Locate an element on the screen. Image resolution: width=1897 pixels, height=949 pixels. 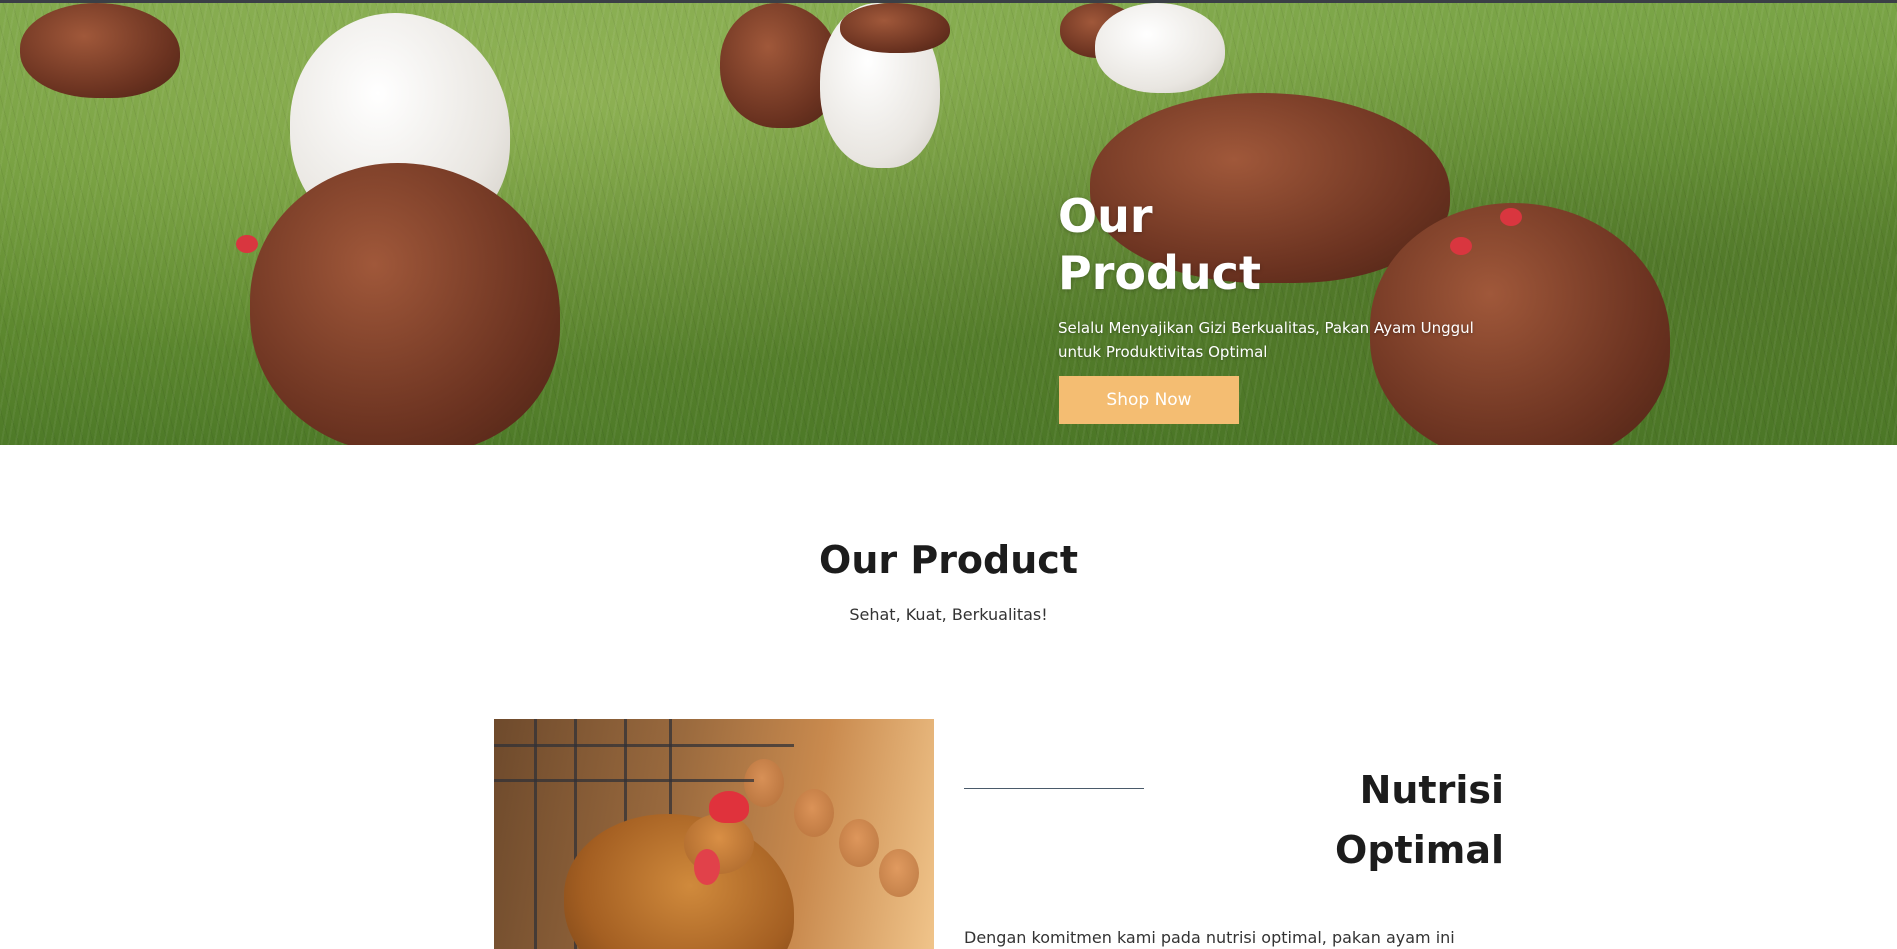
shop-now-button: Shop Now is located at coordinates (1149, 400).